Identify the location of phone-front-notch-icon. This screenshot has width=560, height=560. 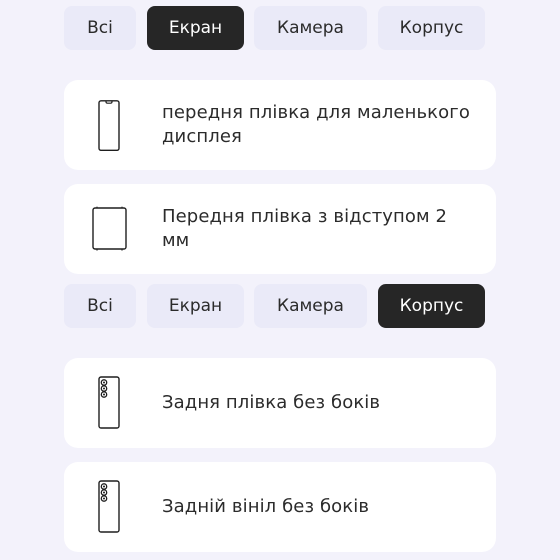
(112, 126).